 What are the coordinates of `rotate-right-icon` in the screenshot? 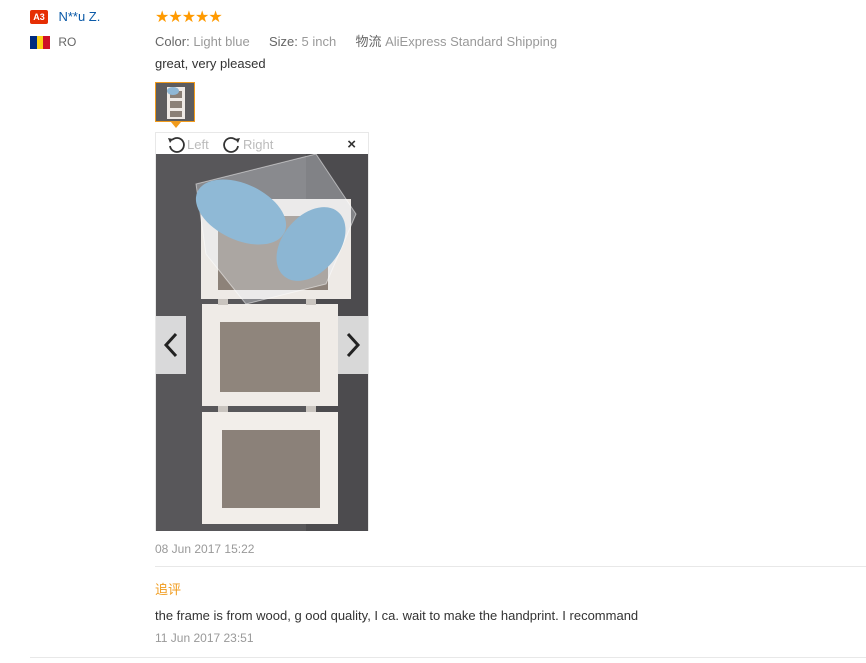 It's located at (231, 145).